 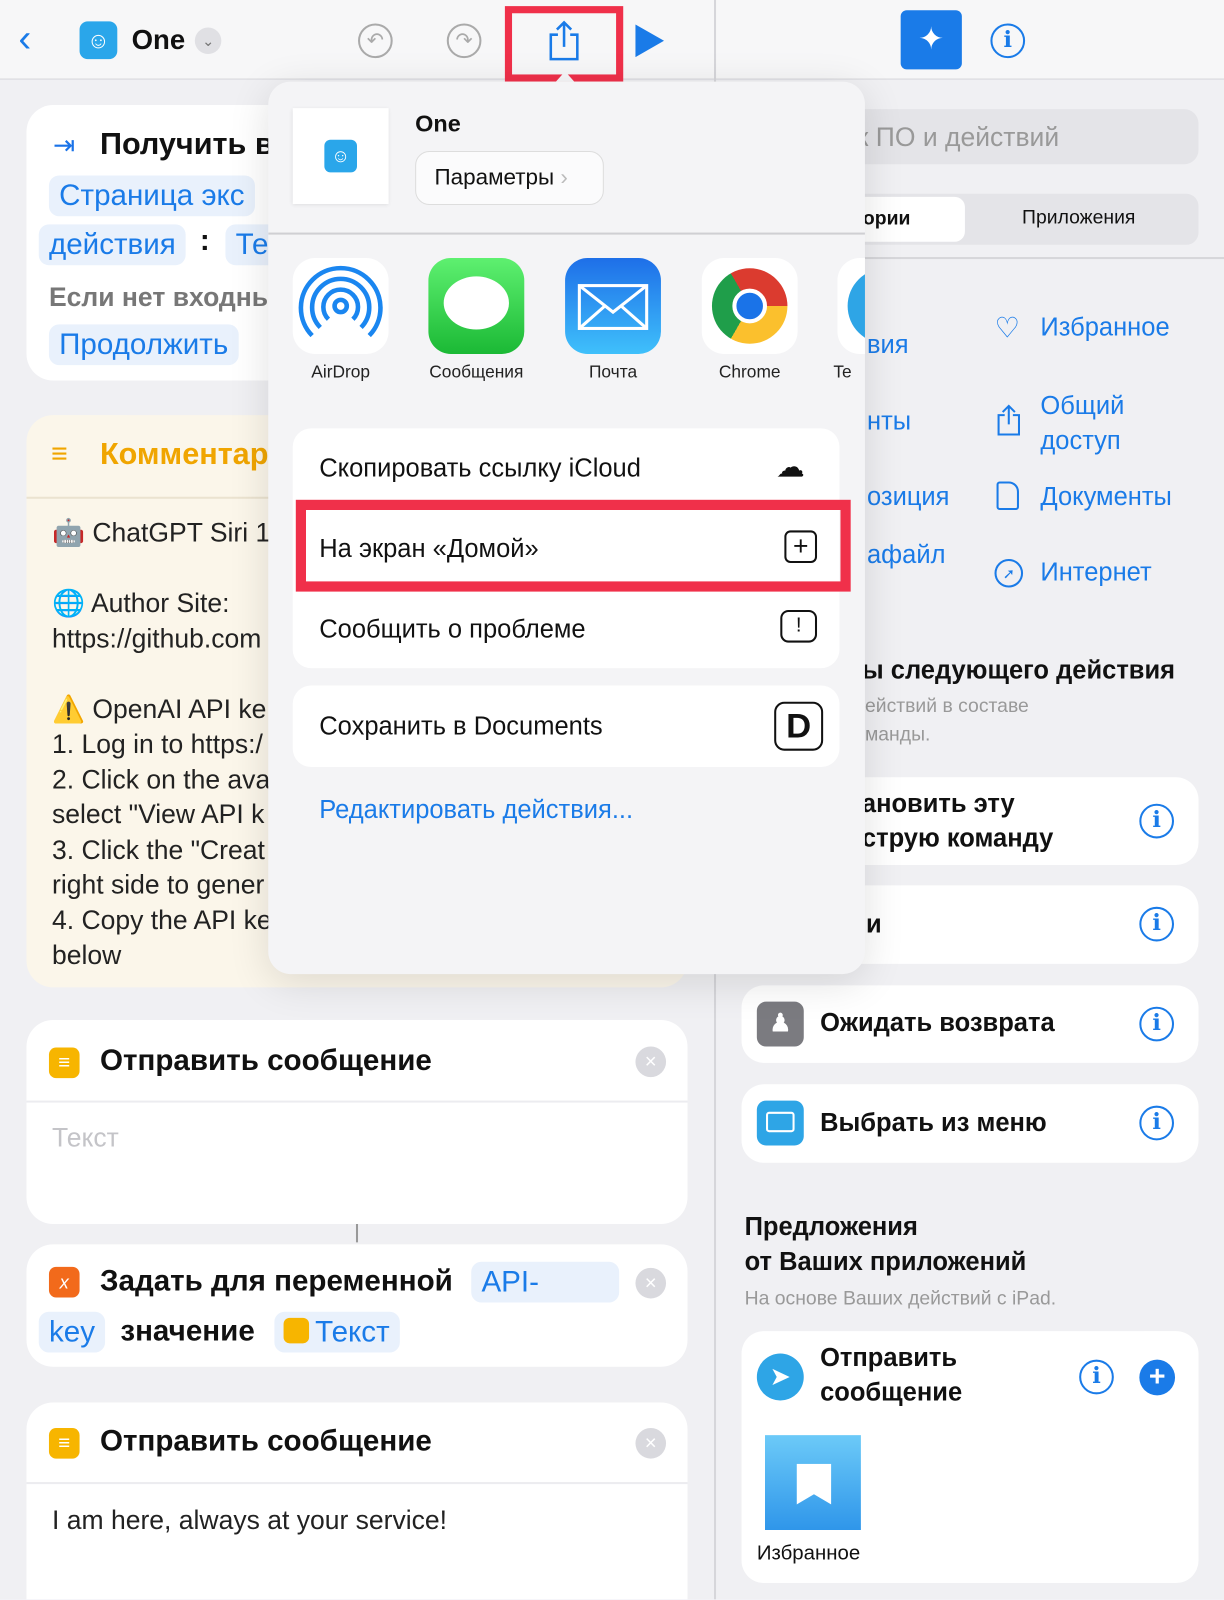 I want to click on action-pill: действия, so click(x=112, y=245).